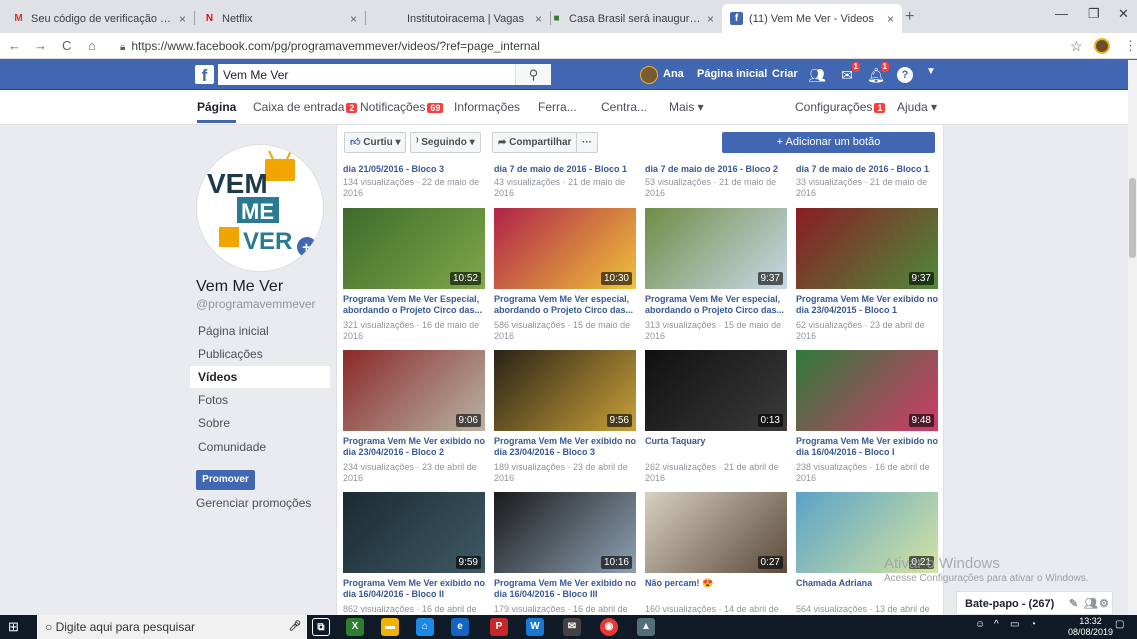 The image size is (1137, 639). I want to click on system-clock: 13:32 08/08/2019, so click(1090, 627).